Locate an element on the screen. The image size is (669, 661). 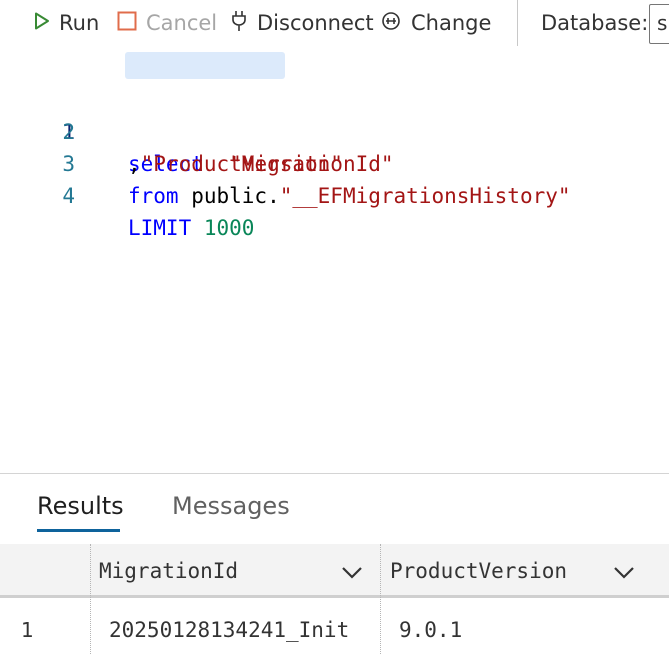
change-connection-icon is located at coordinates (391, 23).